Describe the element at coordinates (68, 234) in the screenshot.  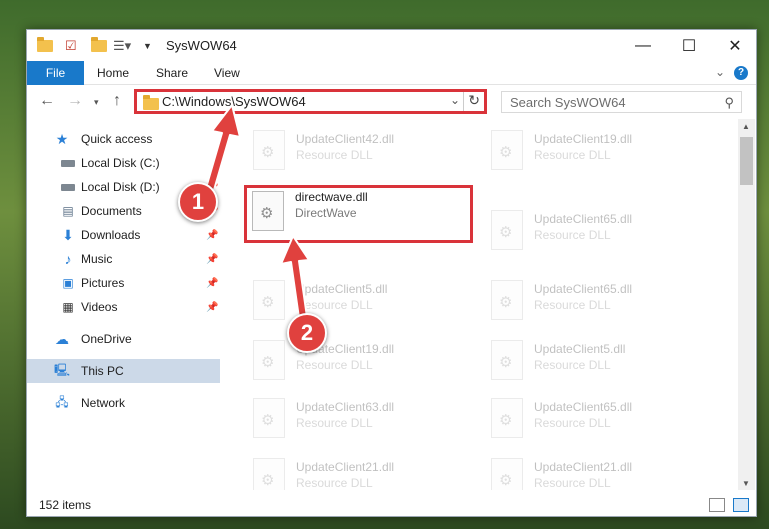
I see `download-icon: ⬇` at that location.